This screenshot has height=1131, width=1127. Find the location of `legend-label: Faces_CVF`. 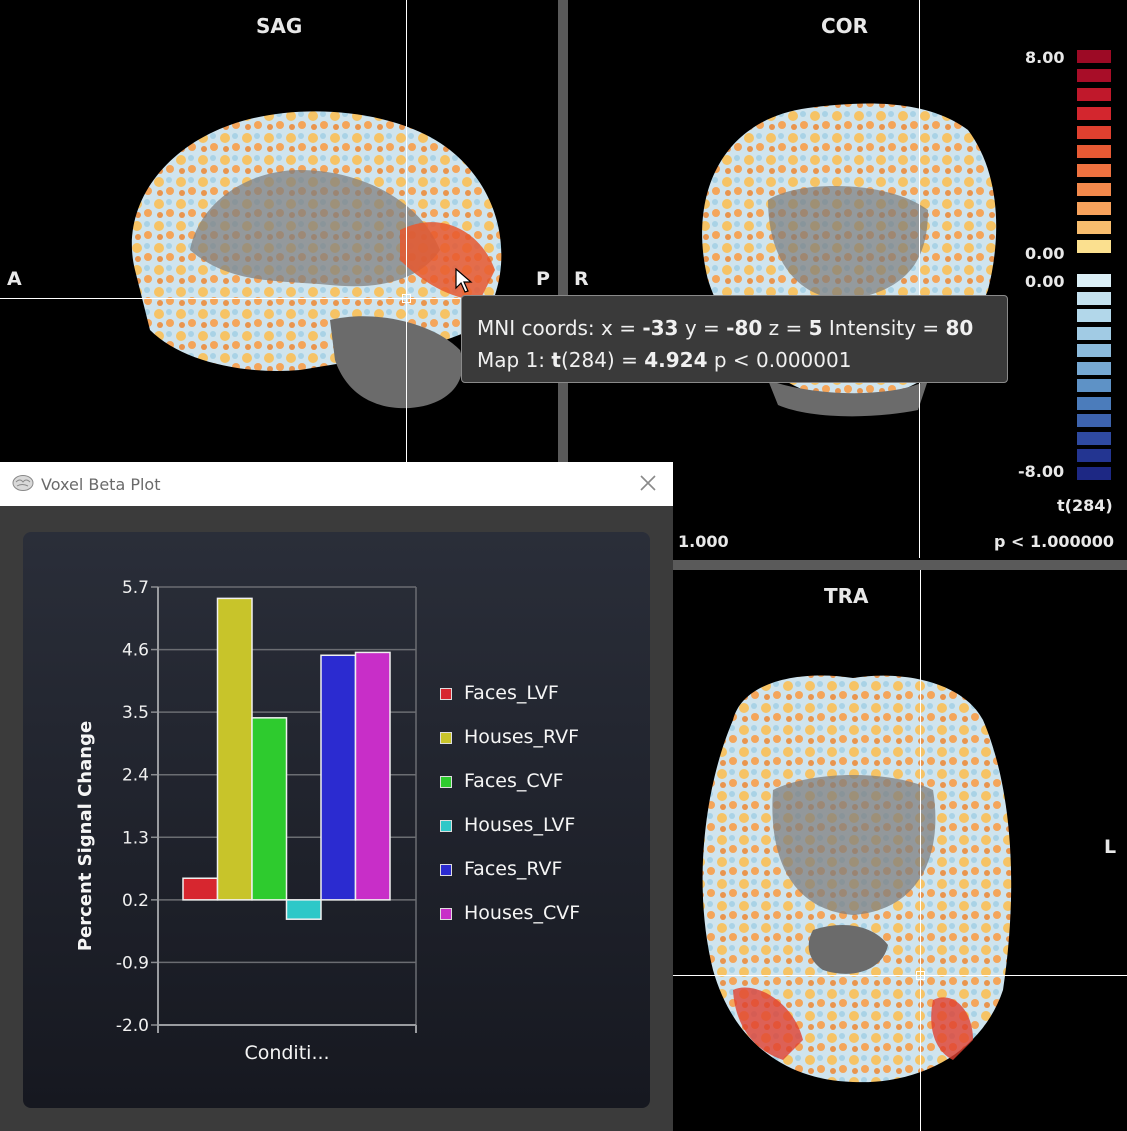

legend-label: Faces_CVF is located at coordinates (514, 781).